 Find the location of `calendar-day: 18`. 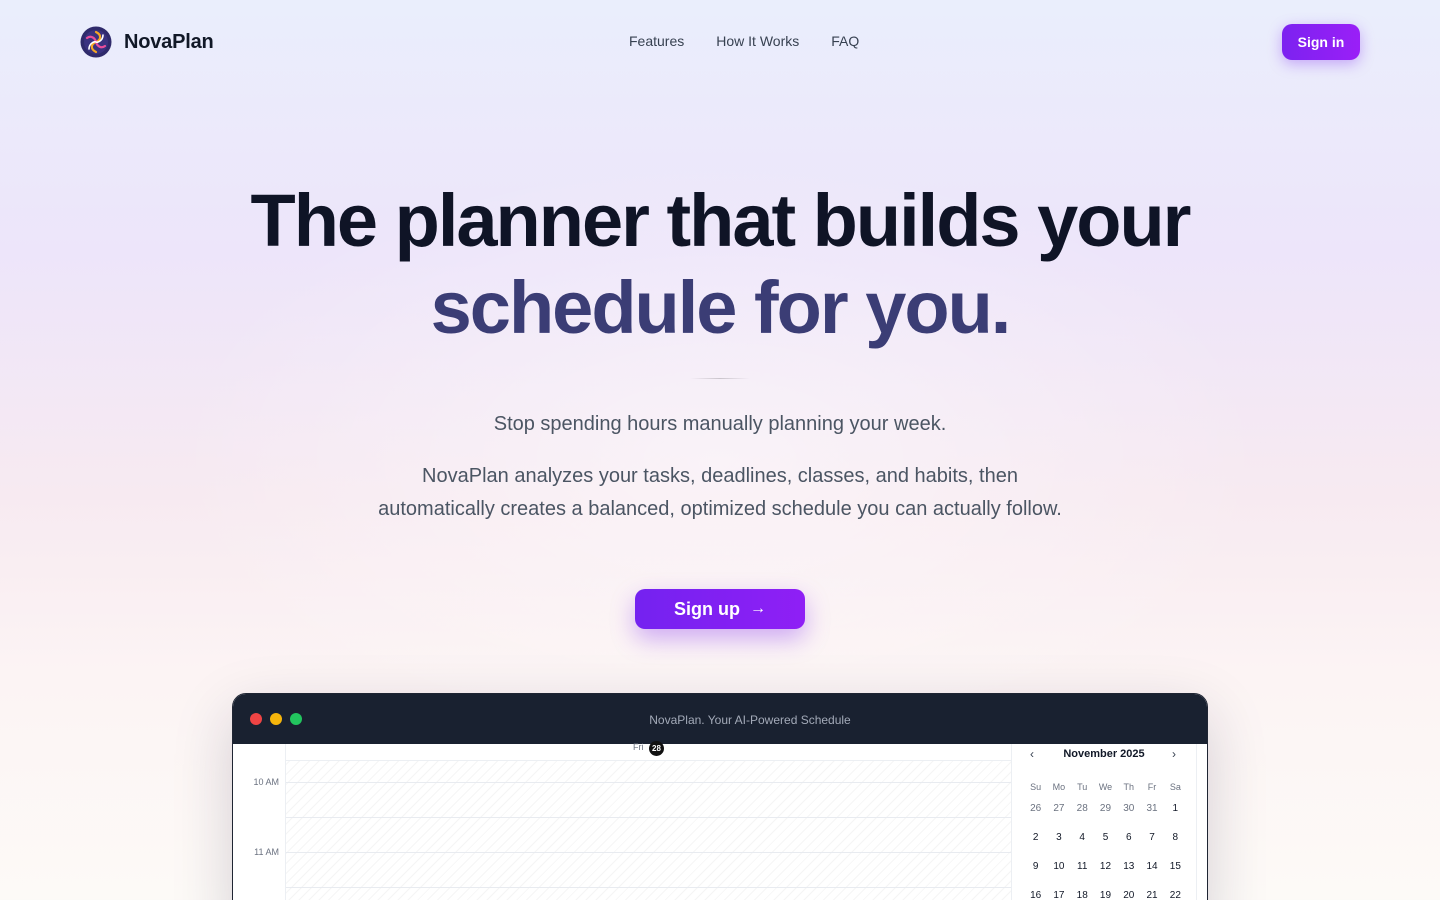

calendar-day: 18 is located at coordinates (1082, 894).